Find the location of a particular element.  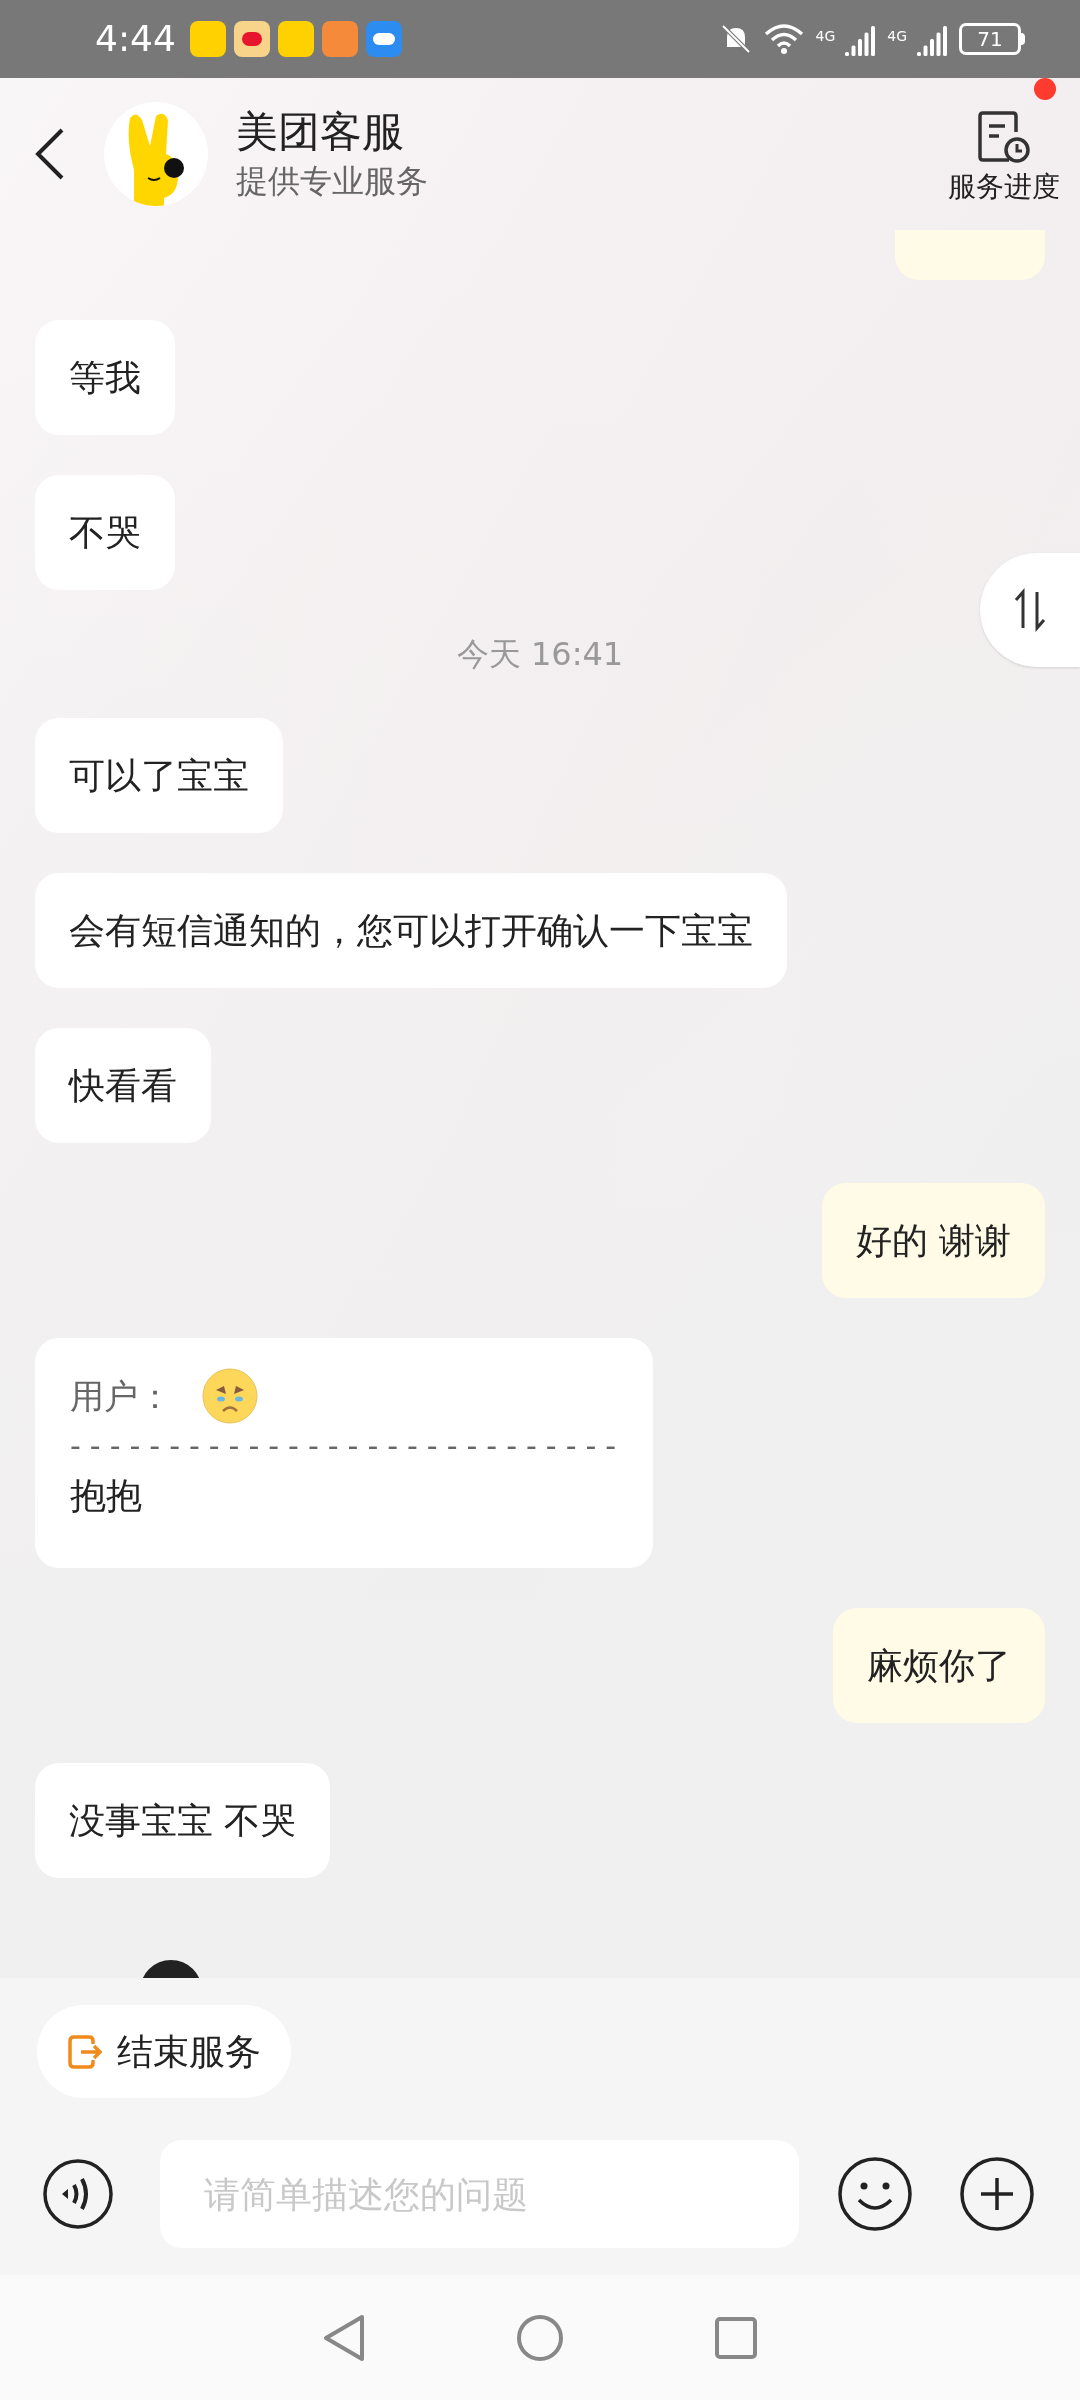

chat-title: 美团客服 is located at coordinates (320, 132).